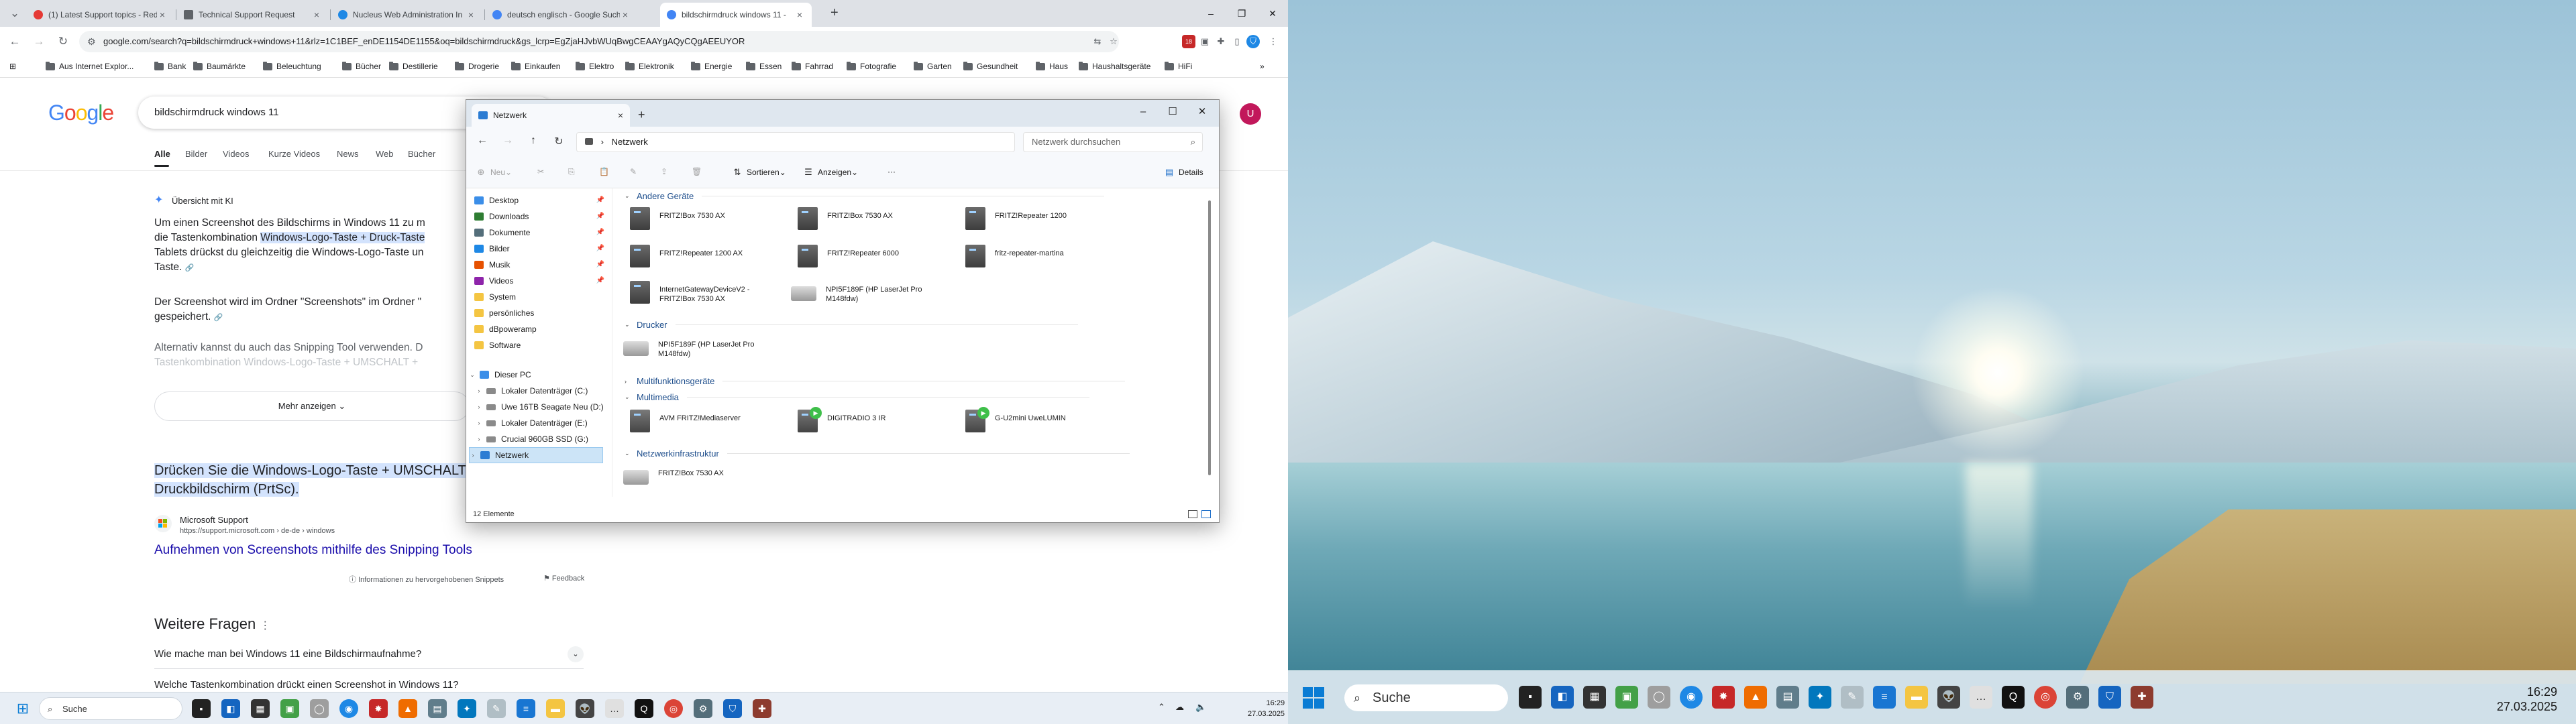 Image resolution: width=2576 pixels, height=724 pixels. Describe the element at coordinates (933, 66) in the screenshot. I see `bookmark-folder: Garten` at that location.